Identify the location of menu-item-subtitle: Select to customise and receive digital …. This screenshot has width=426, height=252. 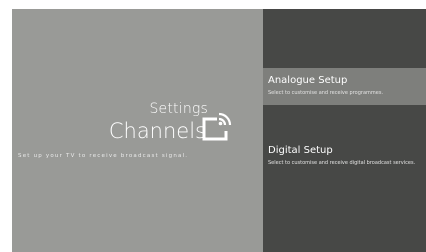
(342, 163).